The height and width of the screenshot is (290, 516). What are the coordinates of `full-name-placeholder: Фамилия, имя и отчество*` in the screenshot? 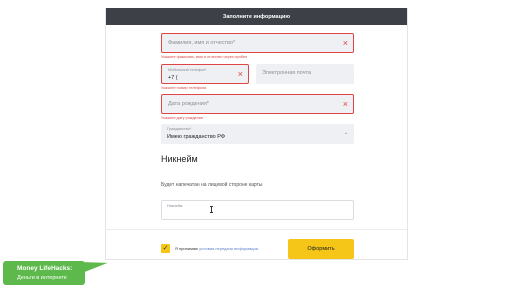 It's located at (202, 43).